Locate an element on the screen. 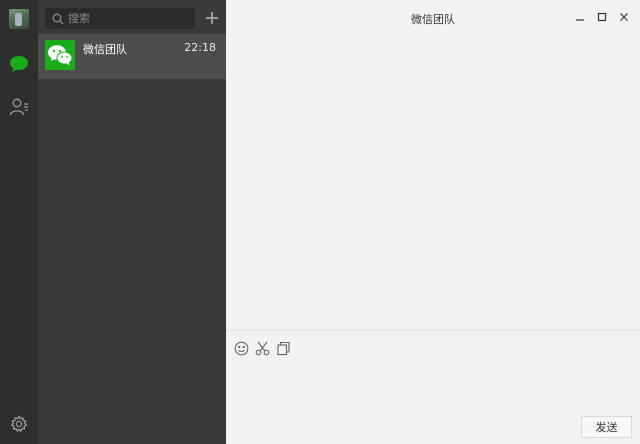 The image size is (640, 444). chat-bubble-icon is located at coordinates (19, 64).